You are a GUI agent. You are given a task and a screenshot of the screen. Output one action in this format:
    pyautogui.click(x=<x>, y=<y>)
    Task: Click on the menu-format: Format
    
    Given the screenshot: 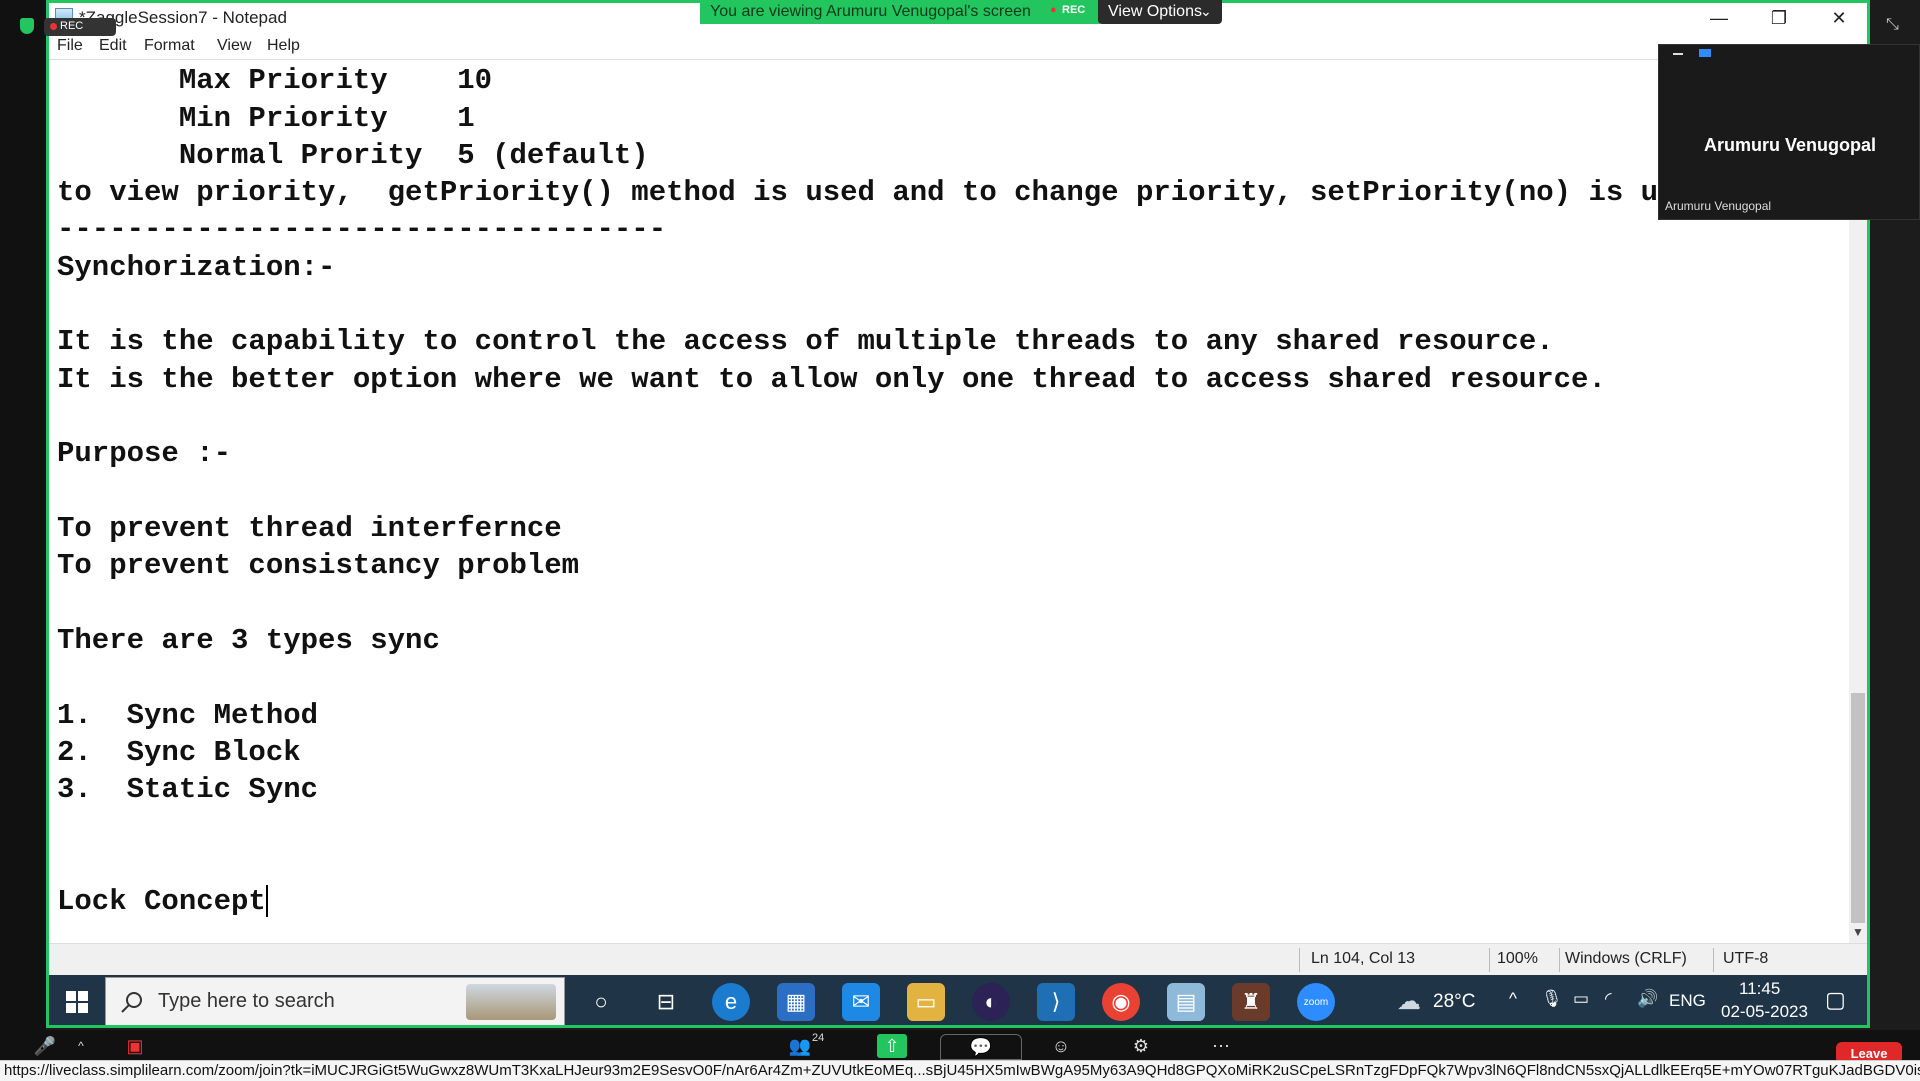 What is the action you would take?
    pyautogui.click(x=169, y=46)
    